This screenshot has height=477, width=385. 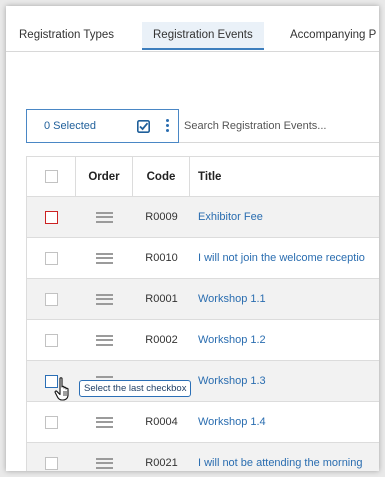 I want to click on code-cell: R0021, so click(x=161, y=457).